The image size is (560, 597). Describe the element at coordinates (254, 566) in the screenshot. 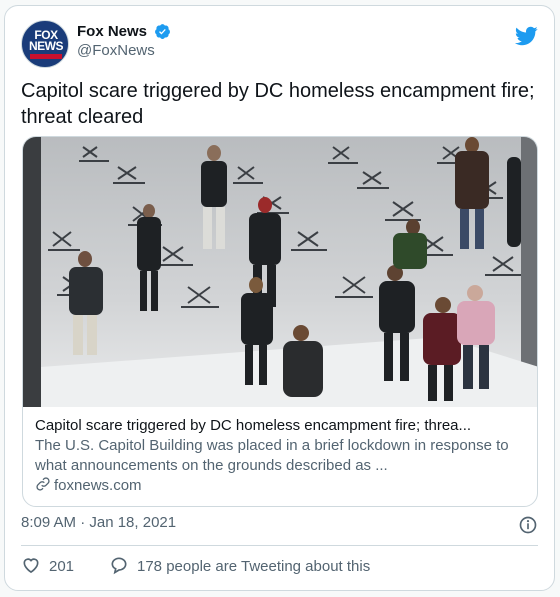

I see `tweeting-about-text: 178 people are Tweeting about this` at that location.